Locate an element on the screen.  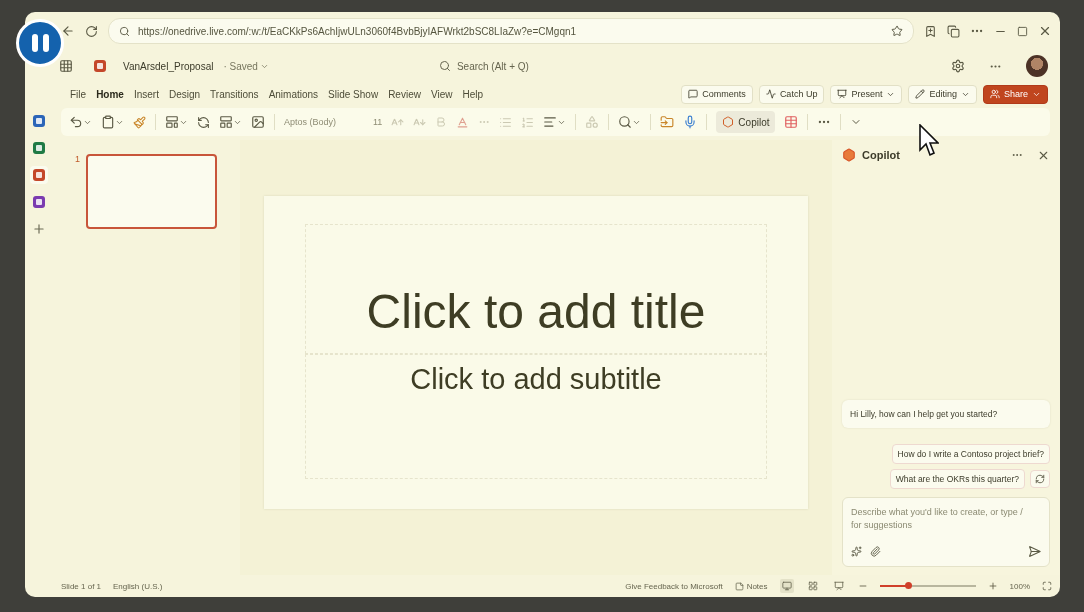
ribbon-tab: Animations is located at coordinates (293, 94).